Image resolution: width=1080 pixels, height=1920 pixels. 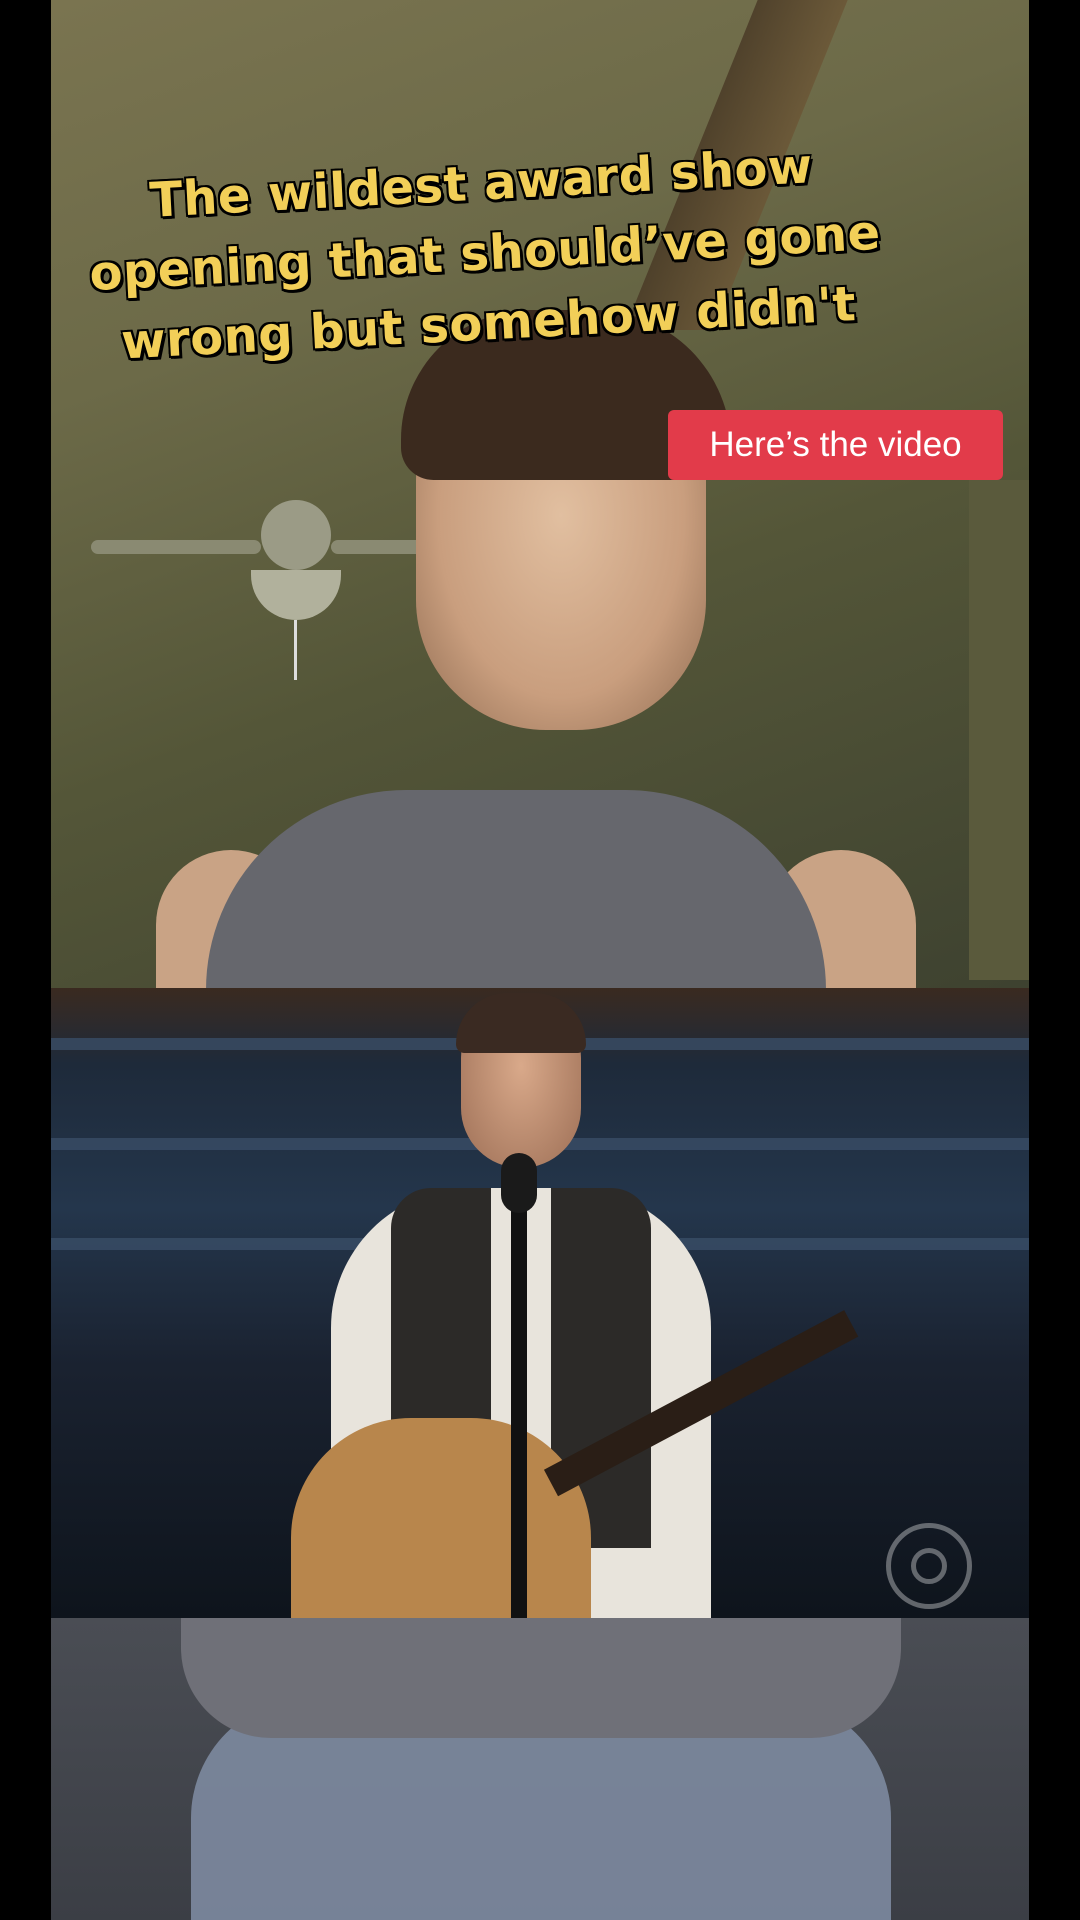 I want to click on microphone, so click(x=519, y=1183).